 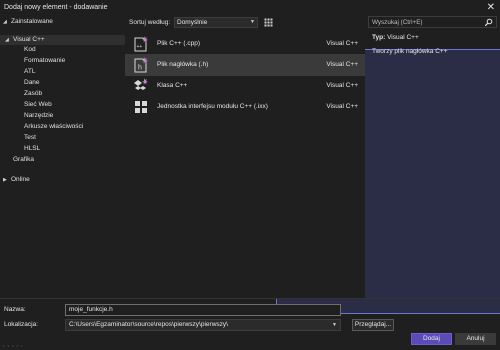 What do you see at coordinates (395, 37) in the screenshot?
I see `details-type: Typ: Visual C++` at bounding box center [395, 37].